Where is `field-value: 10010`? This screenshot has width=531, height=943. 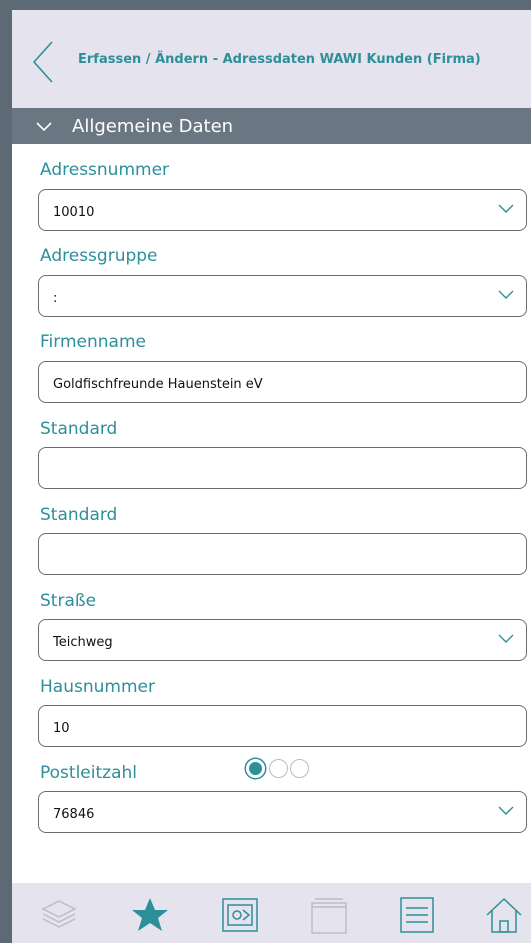 field-value: 10010 is located at coordinates (74, 212).